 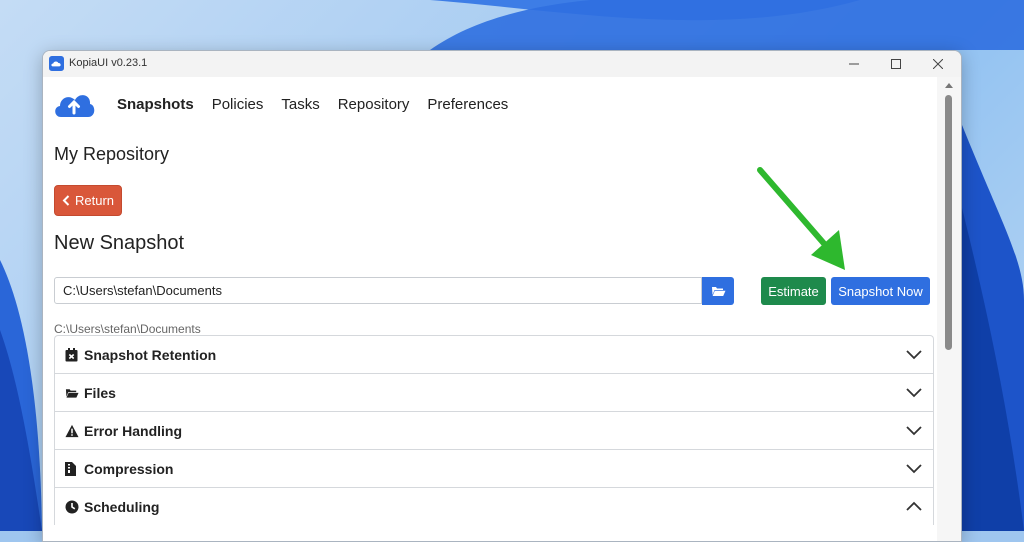 What do you see at coordinates (112, 154) in the screenshot?
I see `repository-title: My Repository` at bounding box center [112, 154].